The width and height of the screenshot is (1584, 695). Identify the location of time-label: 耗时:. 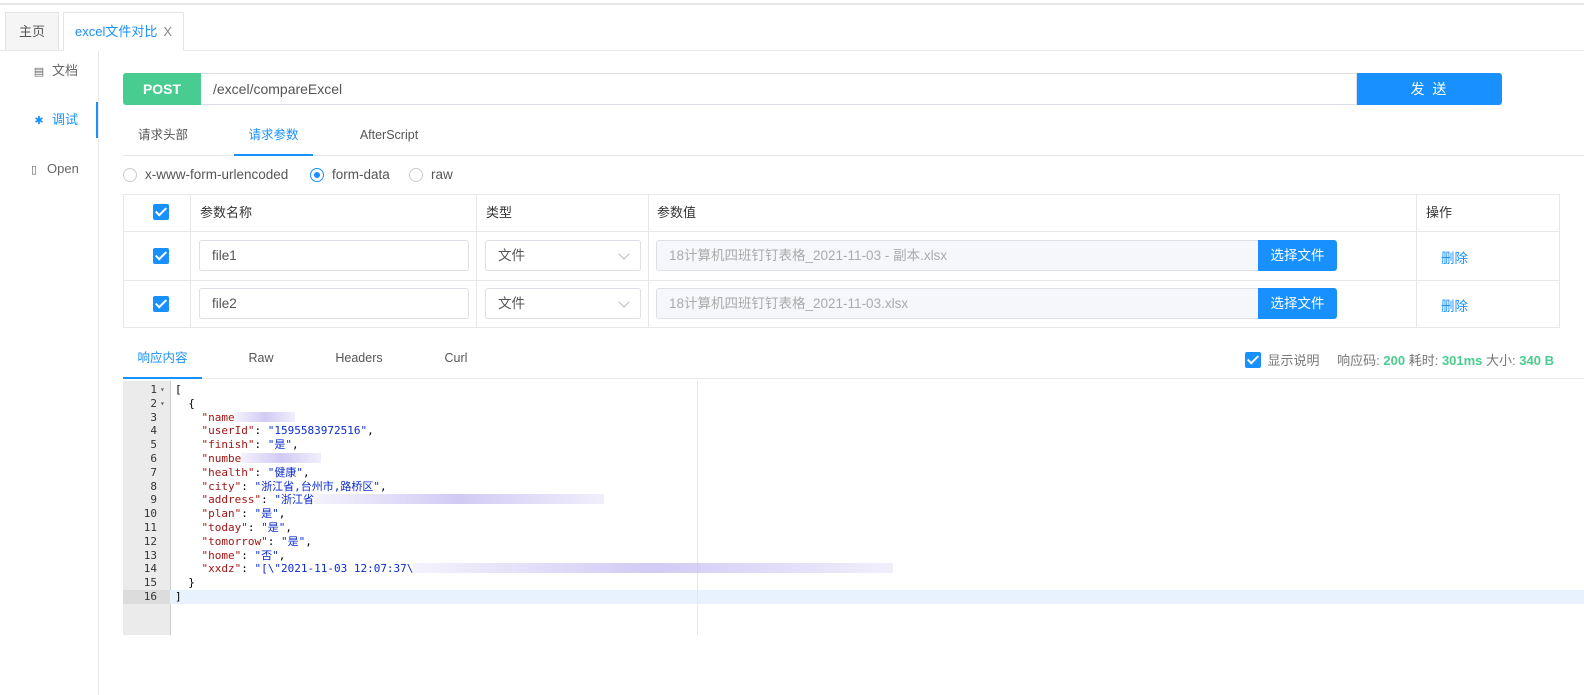
(1423, 360).